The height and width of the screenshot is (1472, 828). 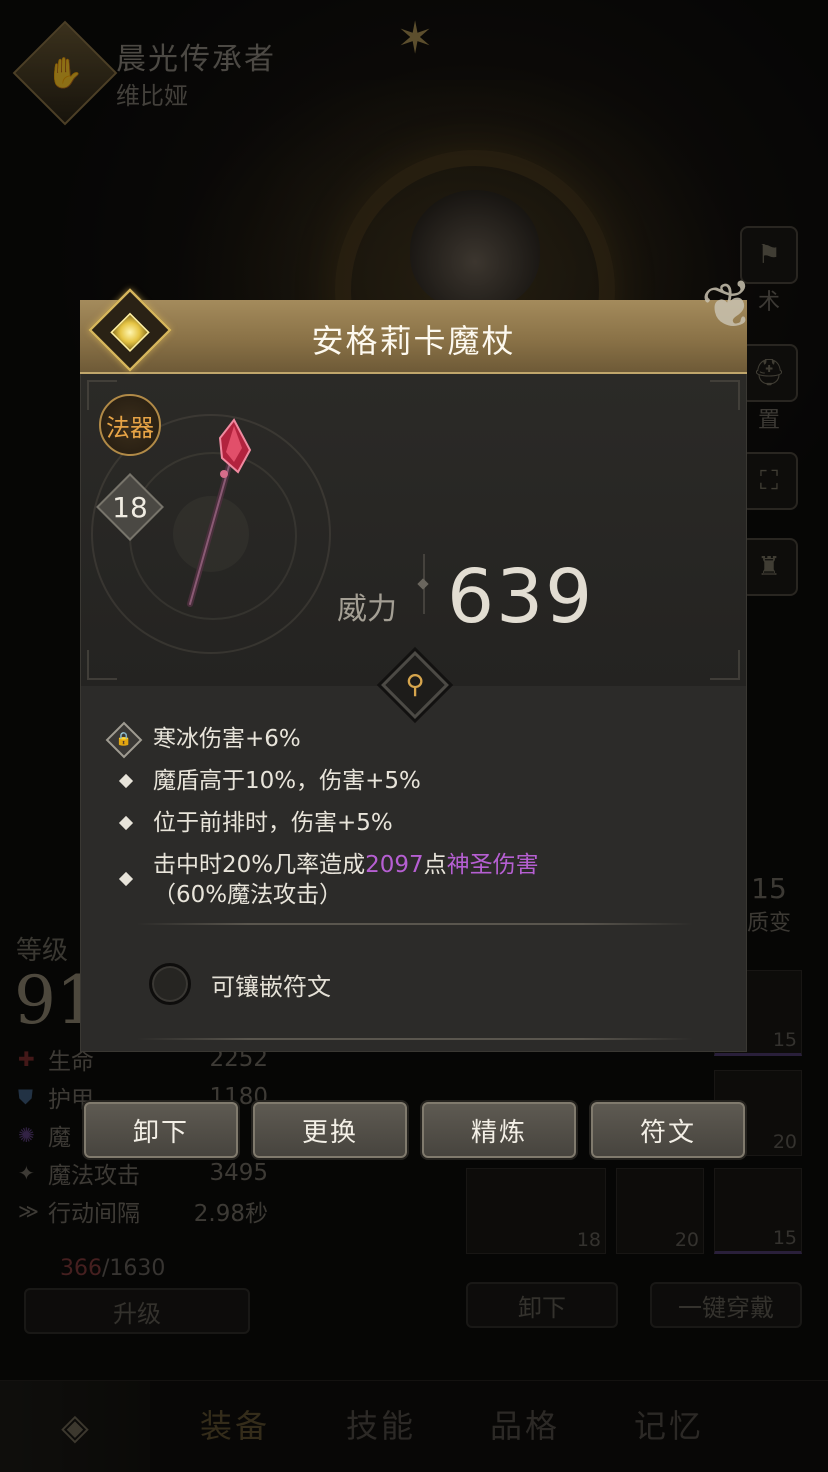 I want to click on attribute-row: 位于前排时，伤害+5%, so click(x=414, y=823).